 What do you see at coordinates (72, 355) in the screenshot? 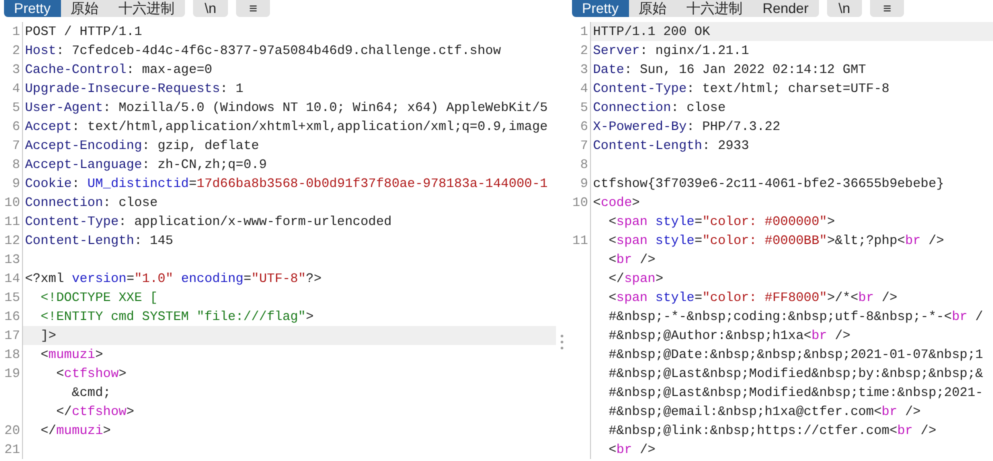
I see `code-line: <mumuzi>` at bounding box center [72, 355].